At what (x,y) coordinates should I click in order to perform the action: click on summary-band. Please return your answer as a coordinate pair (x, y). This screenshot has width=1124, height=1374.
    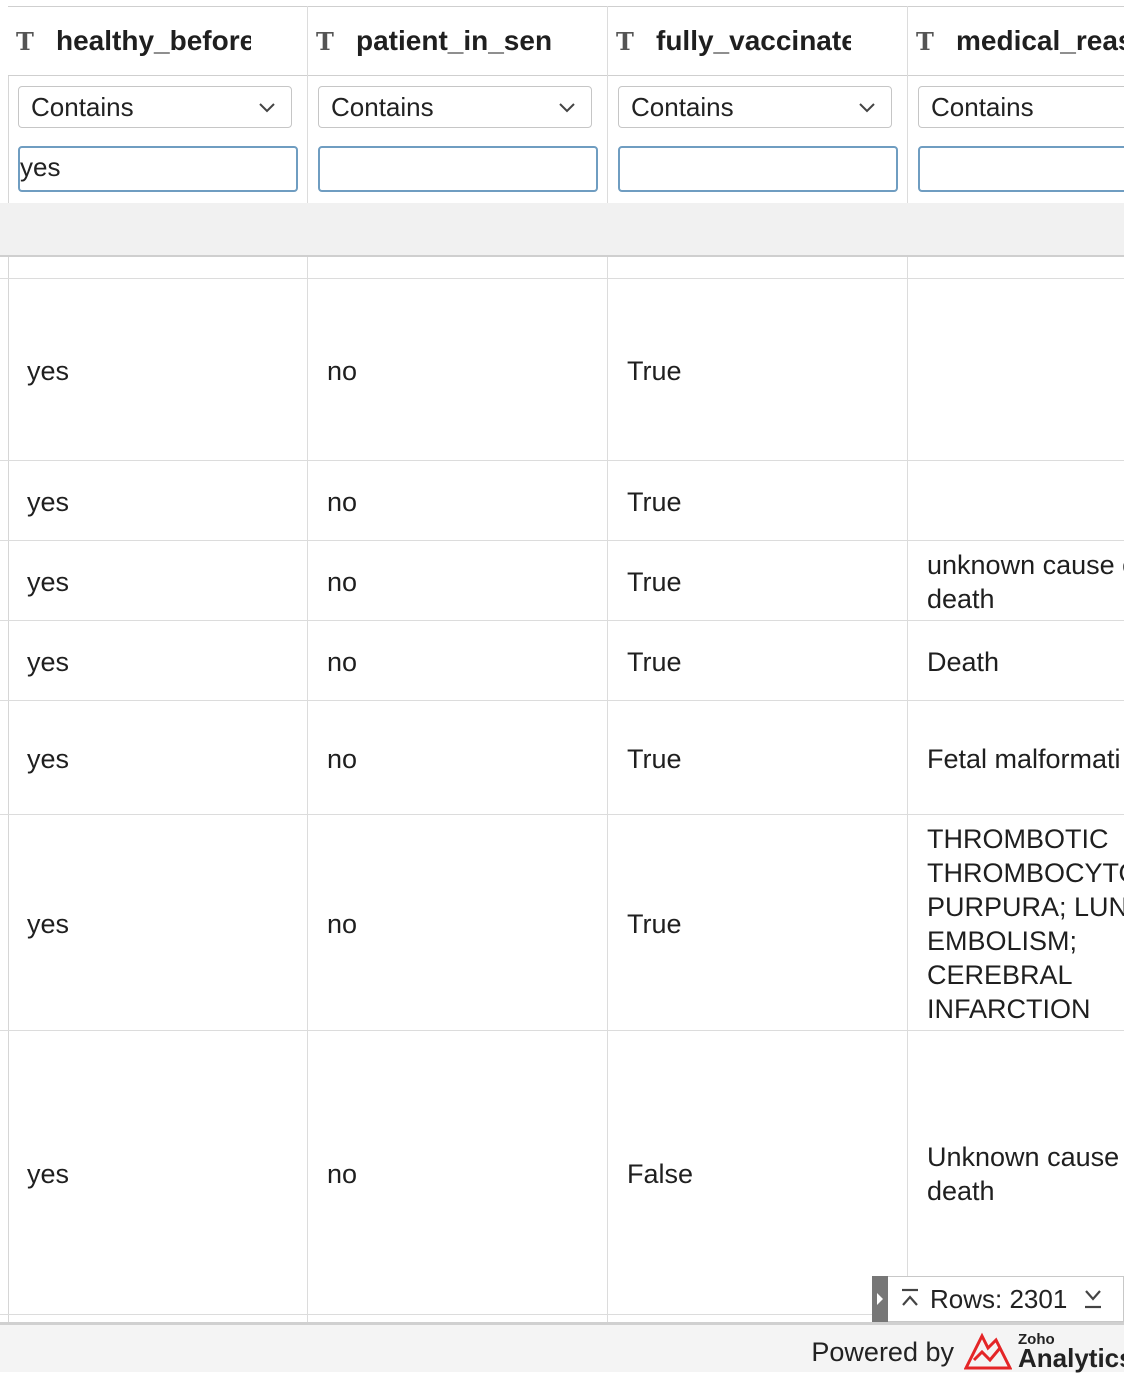
    Looking at the image, I should click on (562, 230).